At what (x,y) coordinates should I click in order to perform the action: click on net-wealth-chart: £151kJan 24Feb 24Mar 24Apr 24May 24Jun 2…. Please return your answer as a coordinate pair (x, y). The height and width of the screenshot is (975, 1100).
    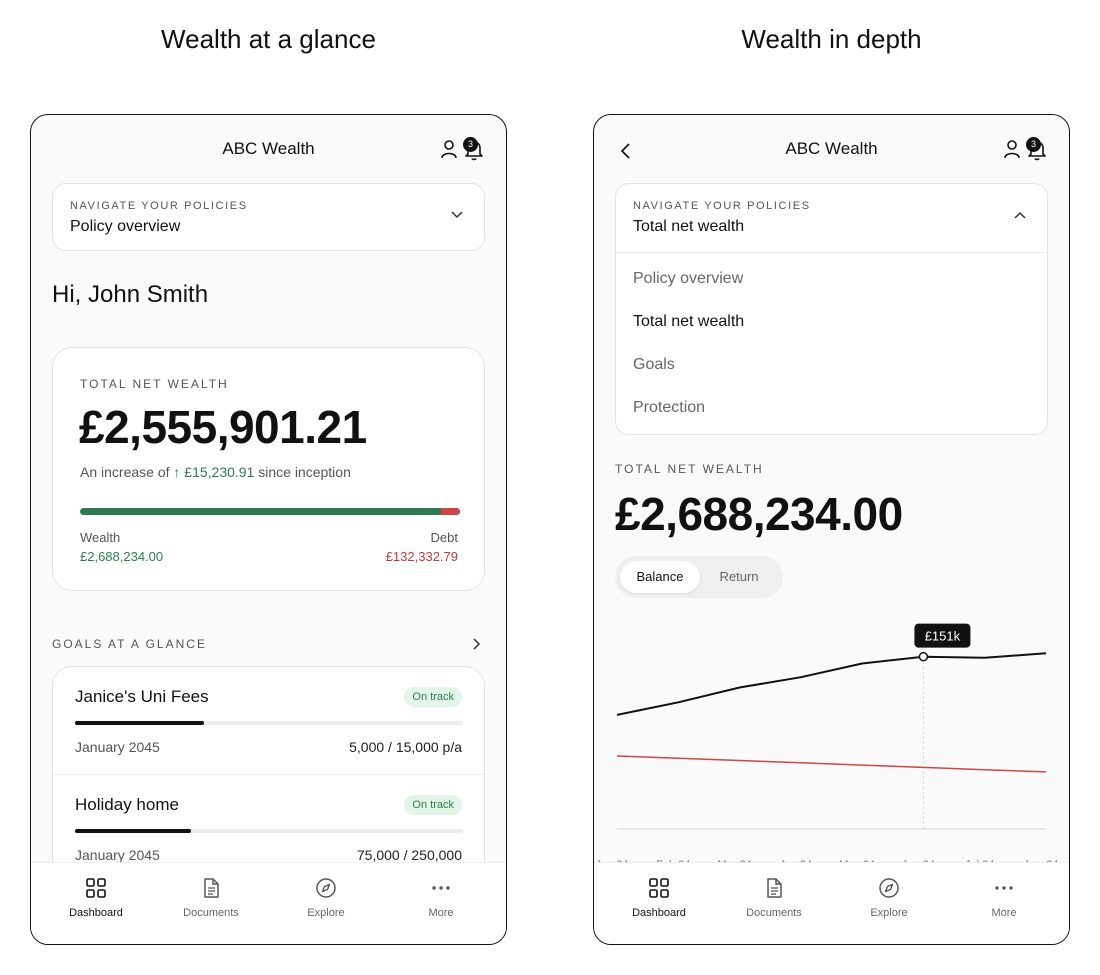
    Looking at the image, I should click on (832, 745).